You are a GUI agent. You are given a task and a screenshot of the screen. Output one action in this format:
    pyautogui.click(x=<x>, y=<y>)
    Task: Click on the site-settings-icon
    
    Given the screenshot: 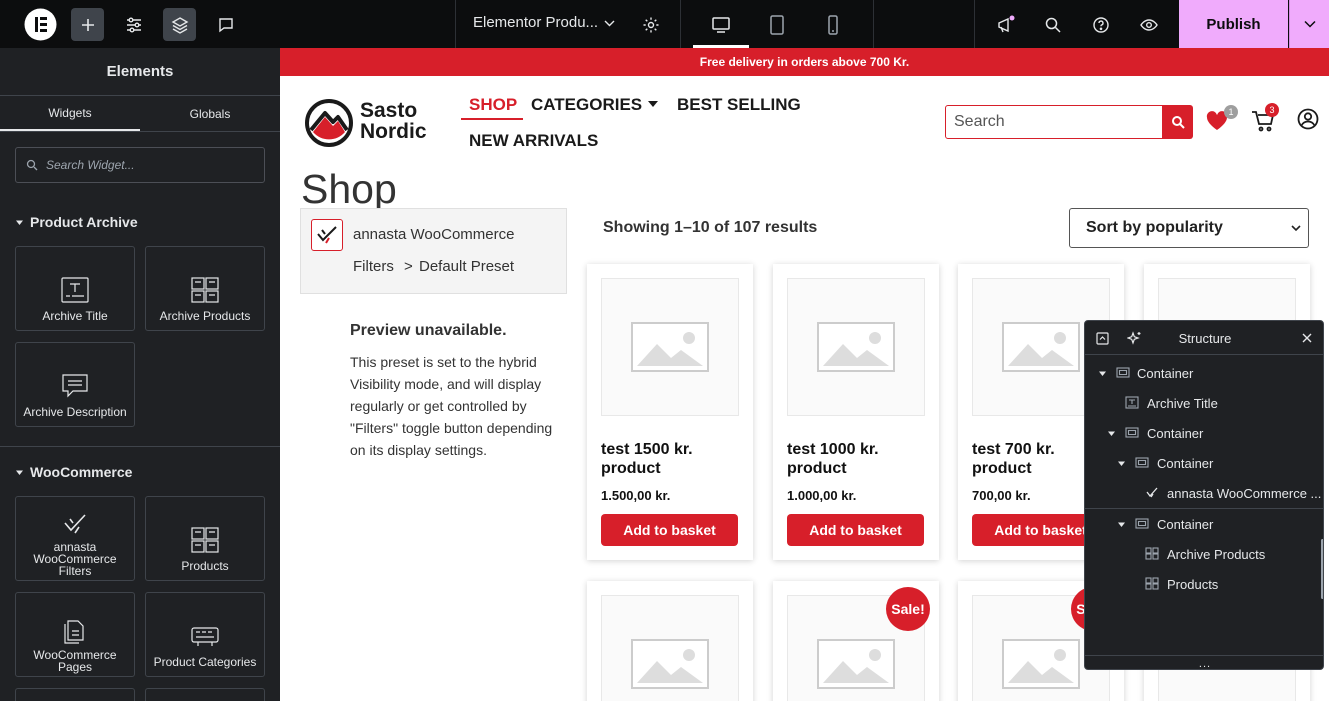 What is the action you would take?
    pyautogui.click(x=133, y=24)
    